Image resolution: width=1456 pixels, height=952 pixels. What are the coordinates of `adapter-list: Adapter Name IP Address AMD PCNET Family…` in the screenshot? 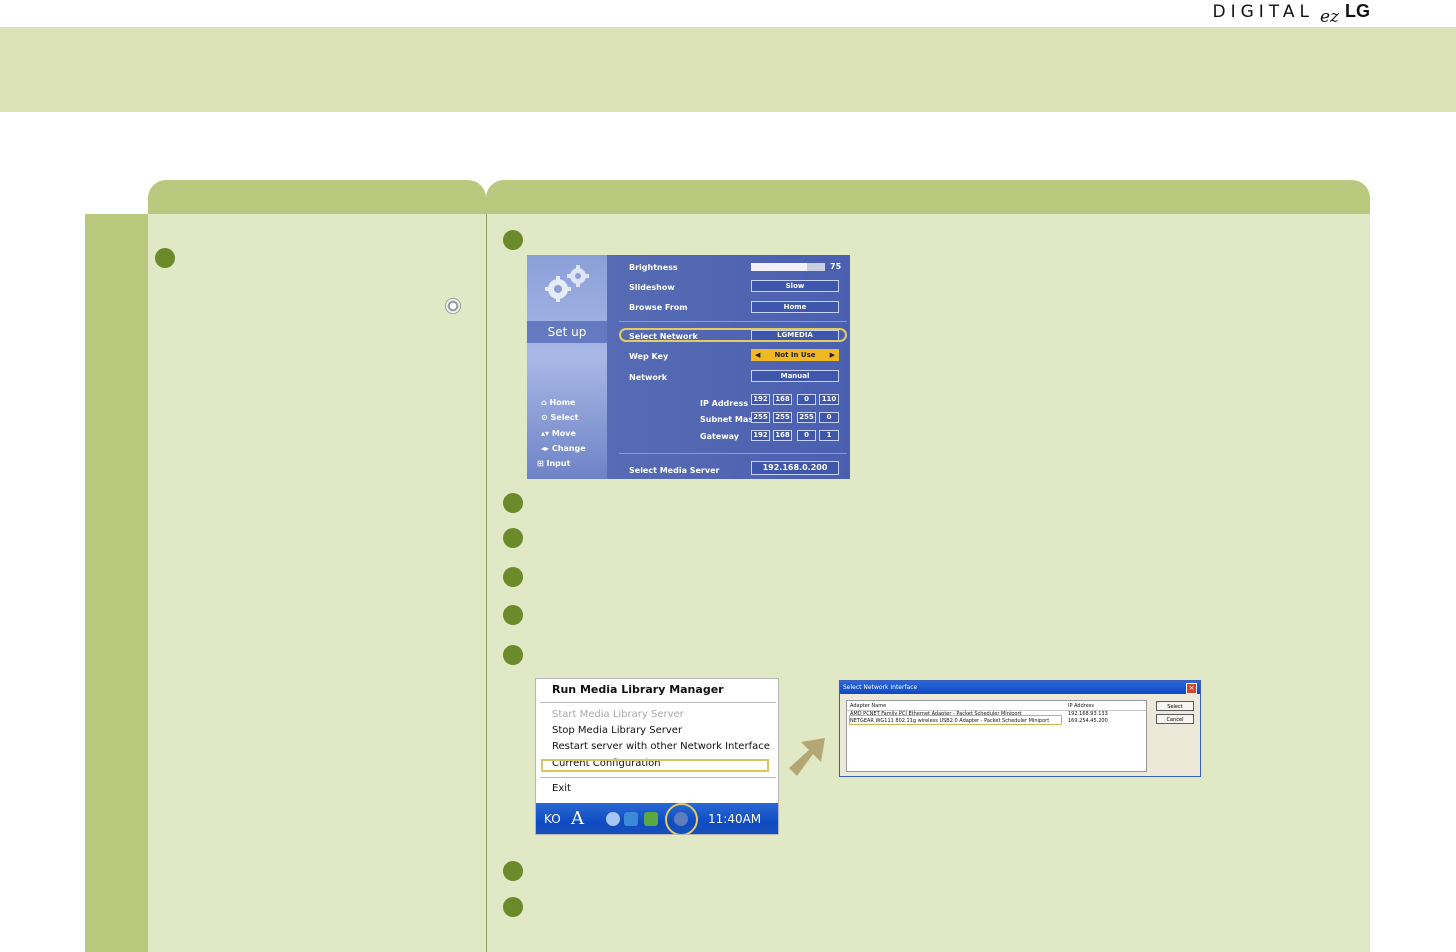 It's located at (996, 736).